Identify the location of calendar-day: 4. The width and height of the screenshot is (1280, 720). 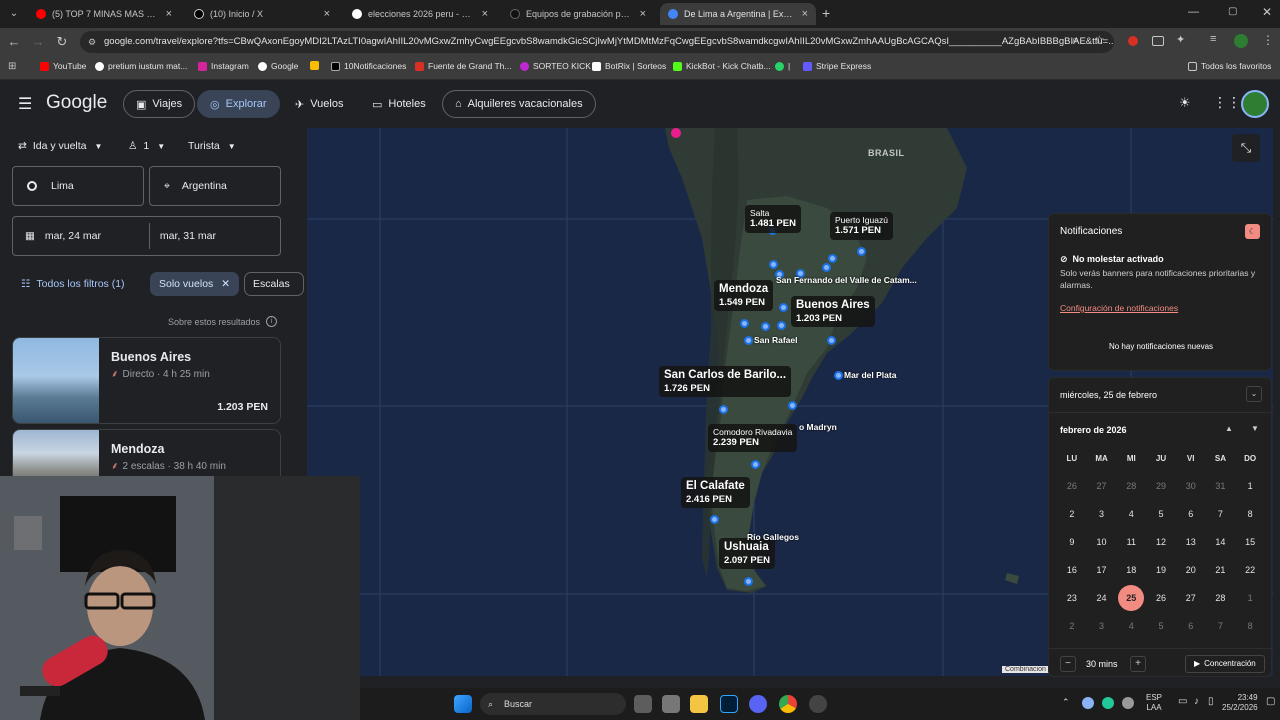
(1131, 626).